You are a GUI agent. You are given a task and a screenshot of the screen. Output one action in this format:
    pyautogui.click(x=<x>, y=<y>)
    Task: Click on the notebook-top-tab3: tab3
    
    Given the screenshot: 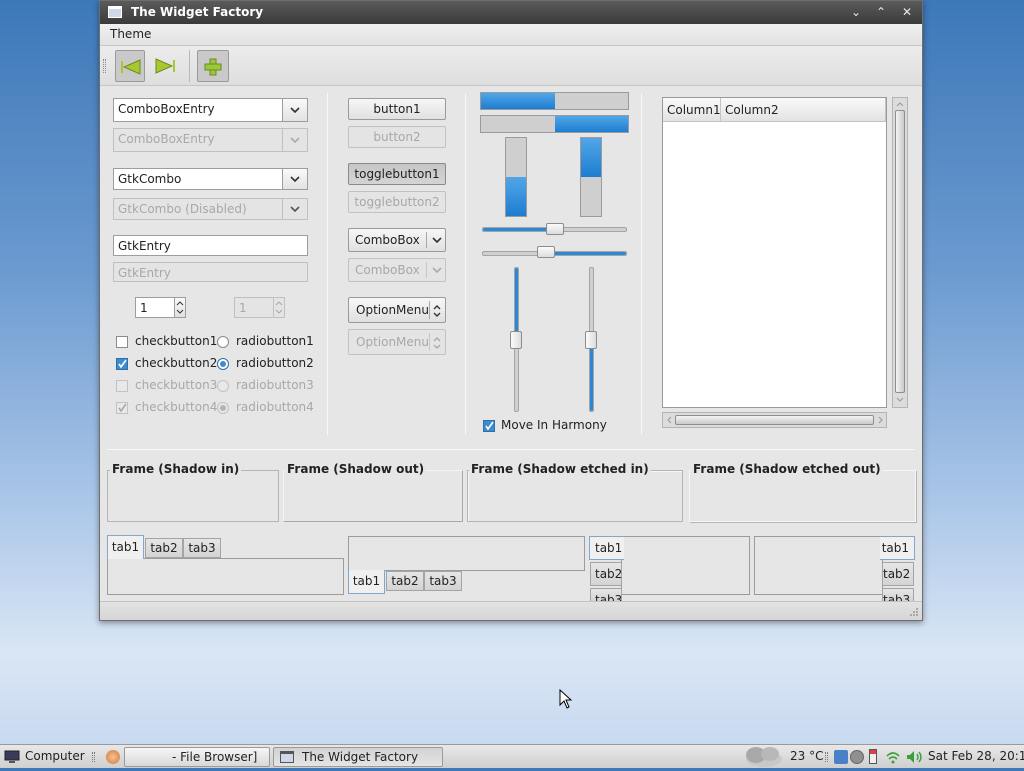 What is the action you would take?
    pyautogui.click(x=202, y=548)
    